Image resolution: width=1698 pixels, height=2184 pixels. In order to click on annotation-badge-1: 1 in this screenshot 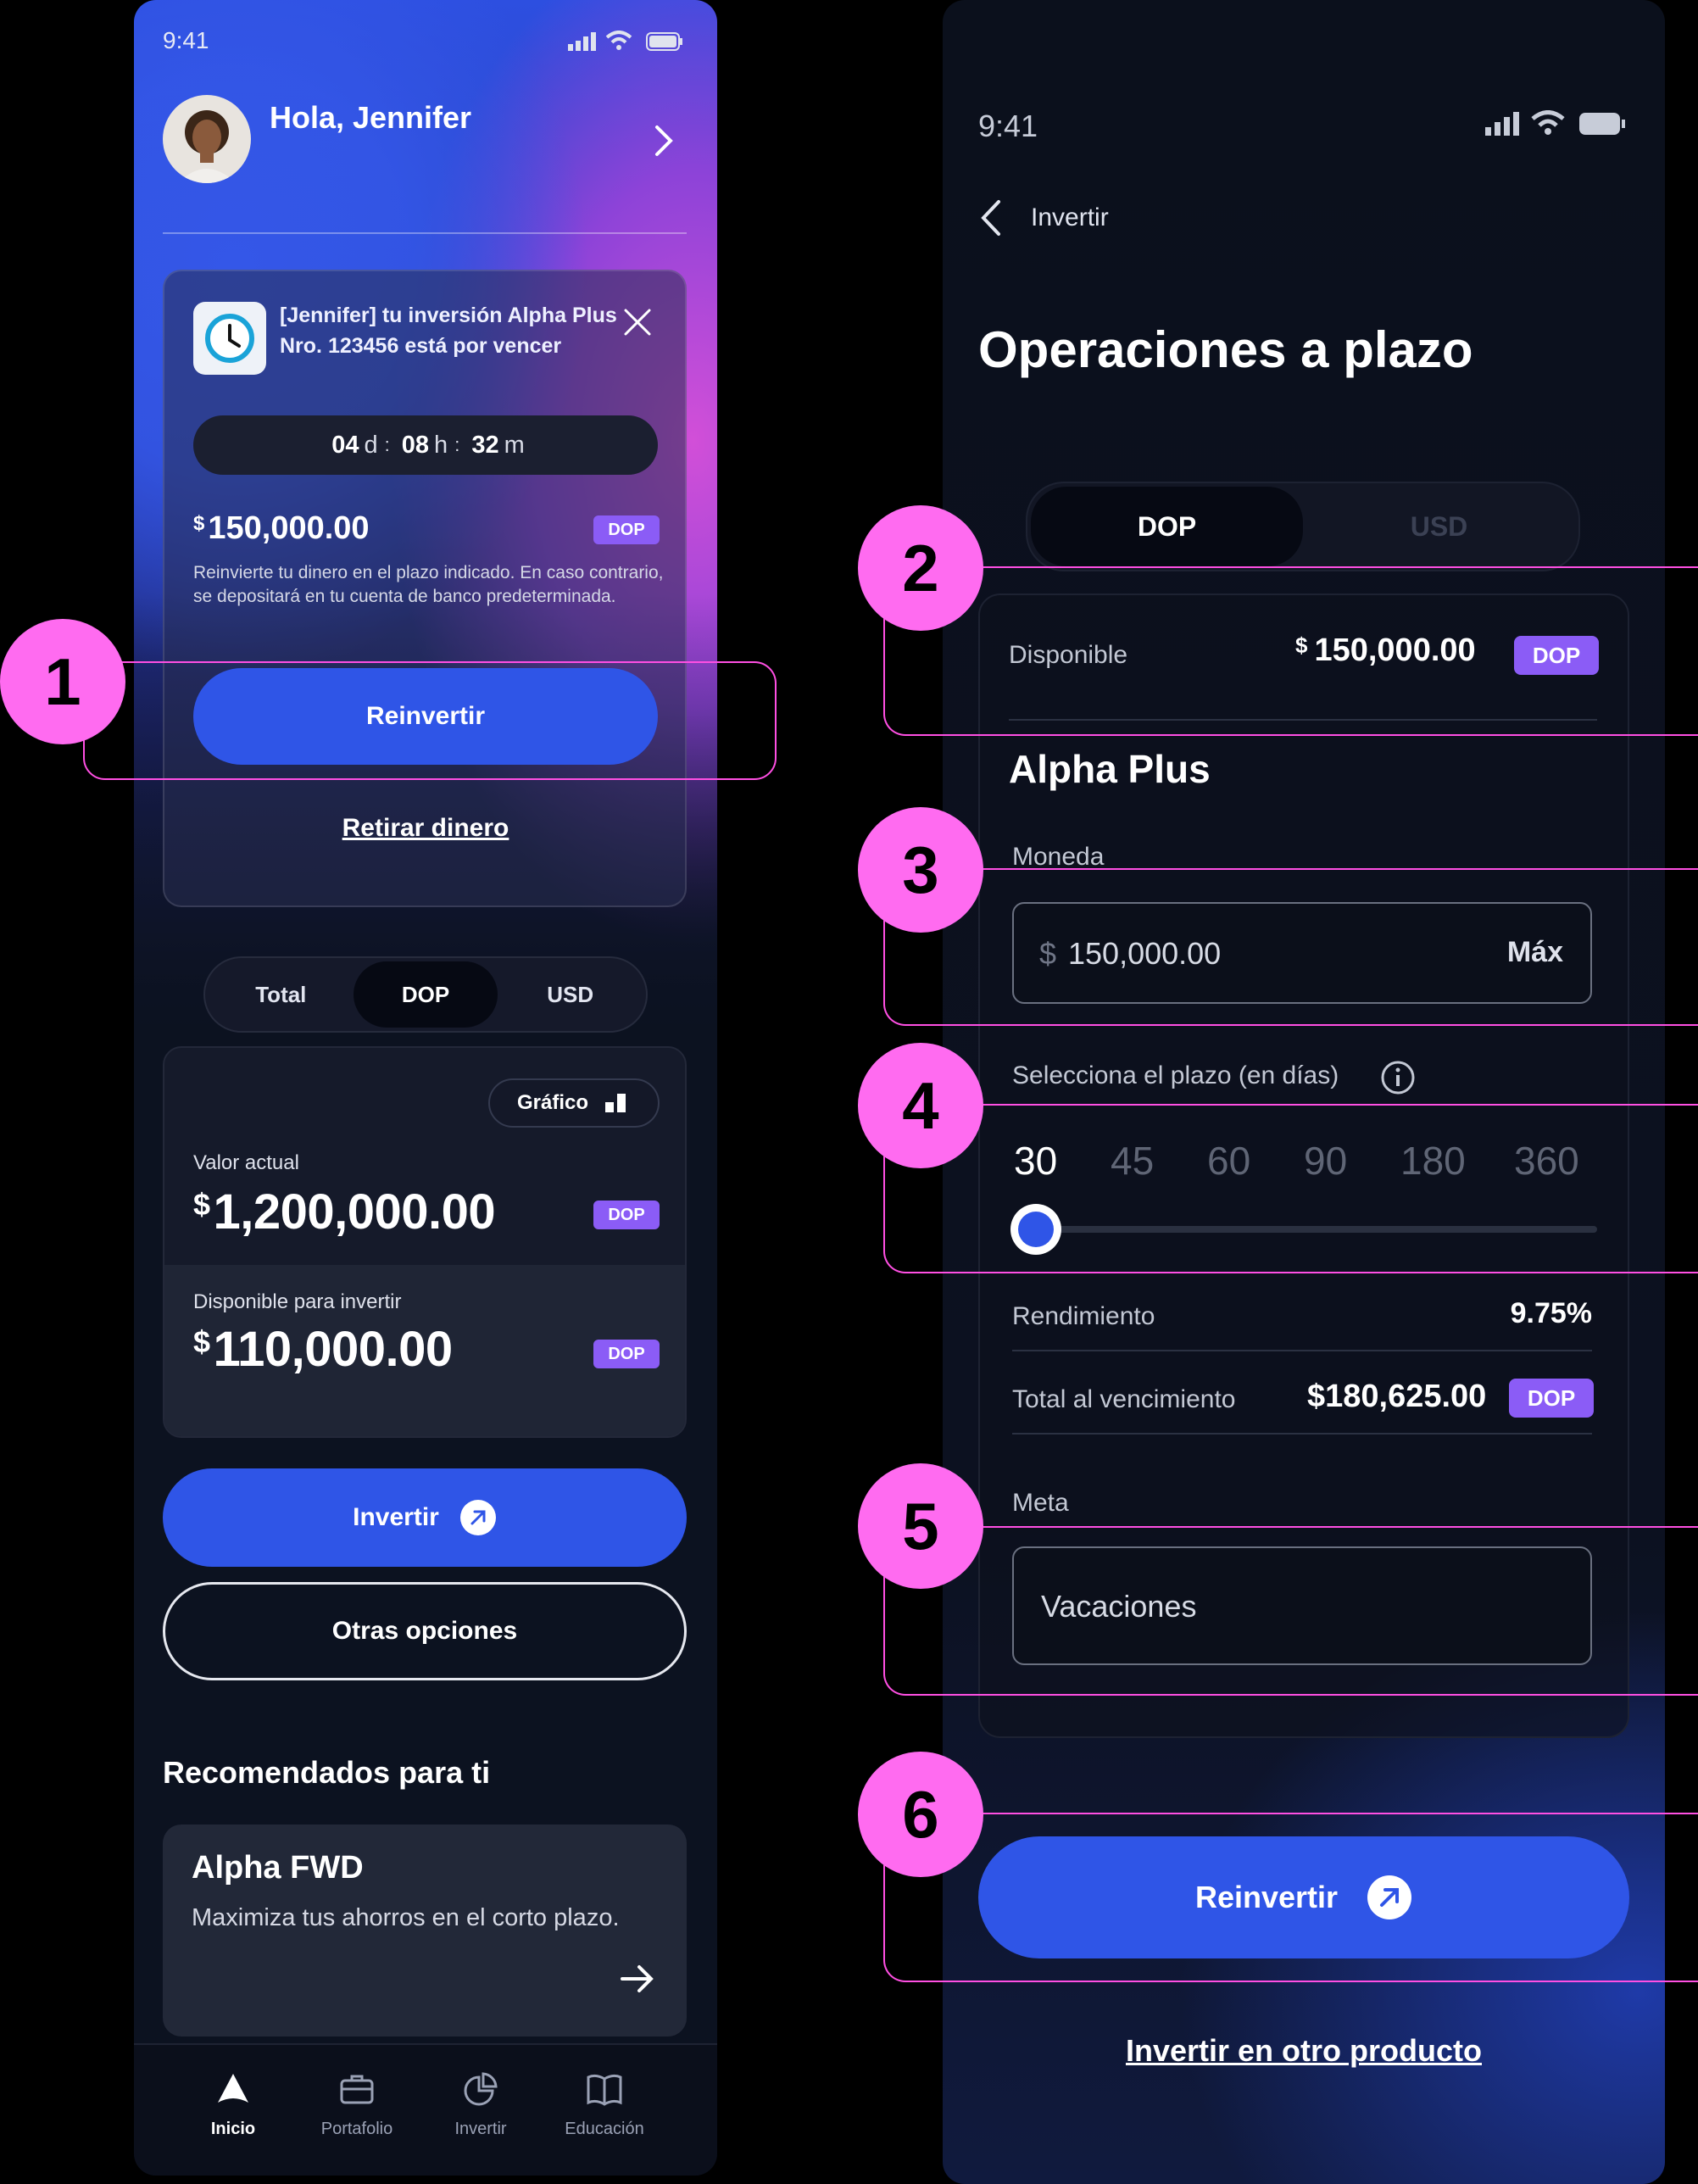, I will do `click(62, 681)`.